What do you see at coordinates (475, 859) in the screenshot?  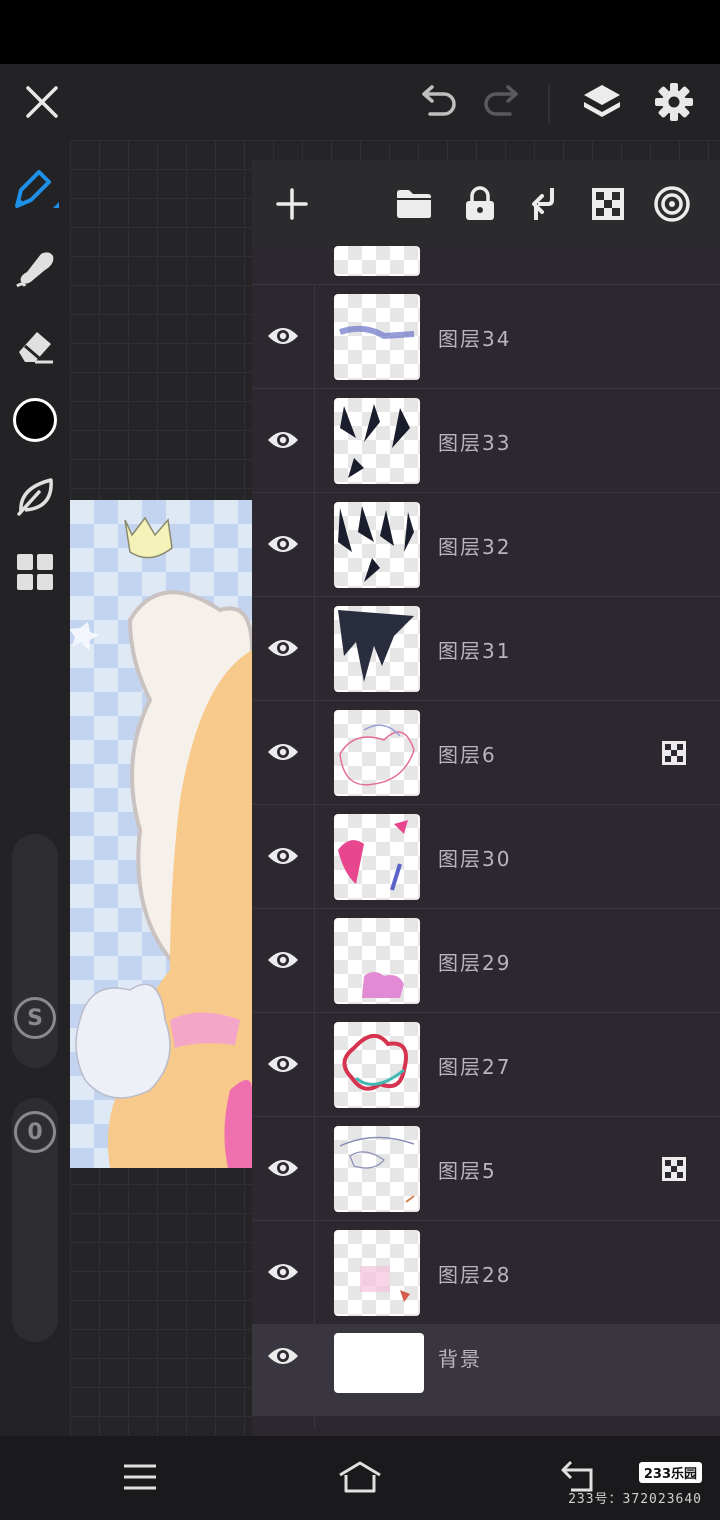 I see `layer-name: 图层30` at bounding box center [475, 859].